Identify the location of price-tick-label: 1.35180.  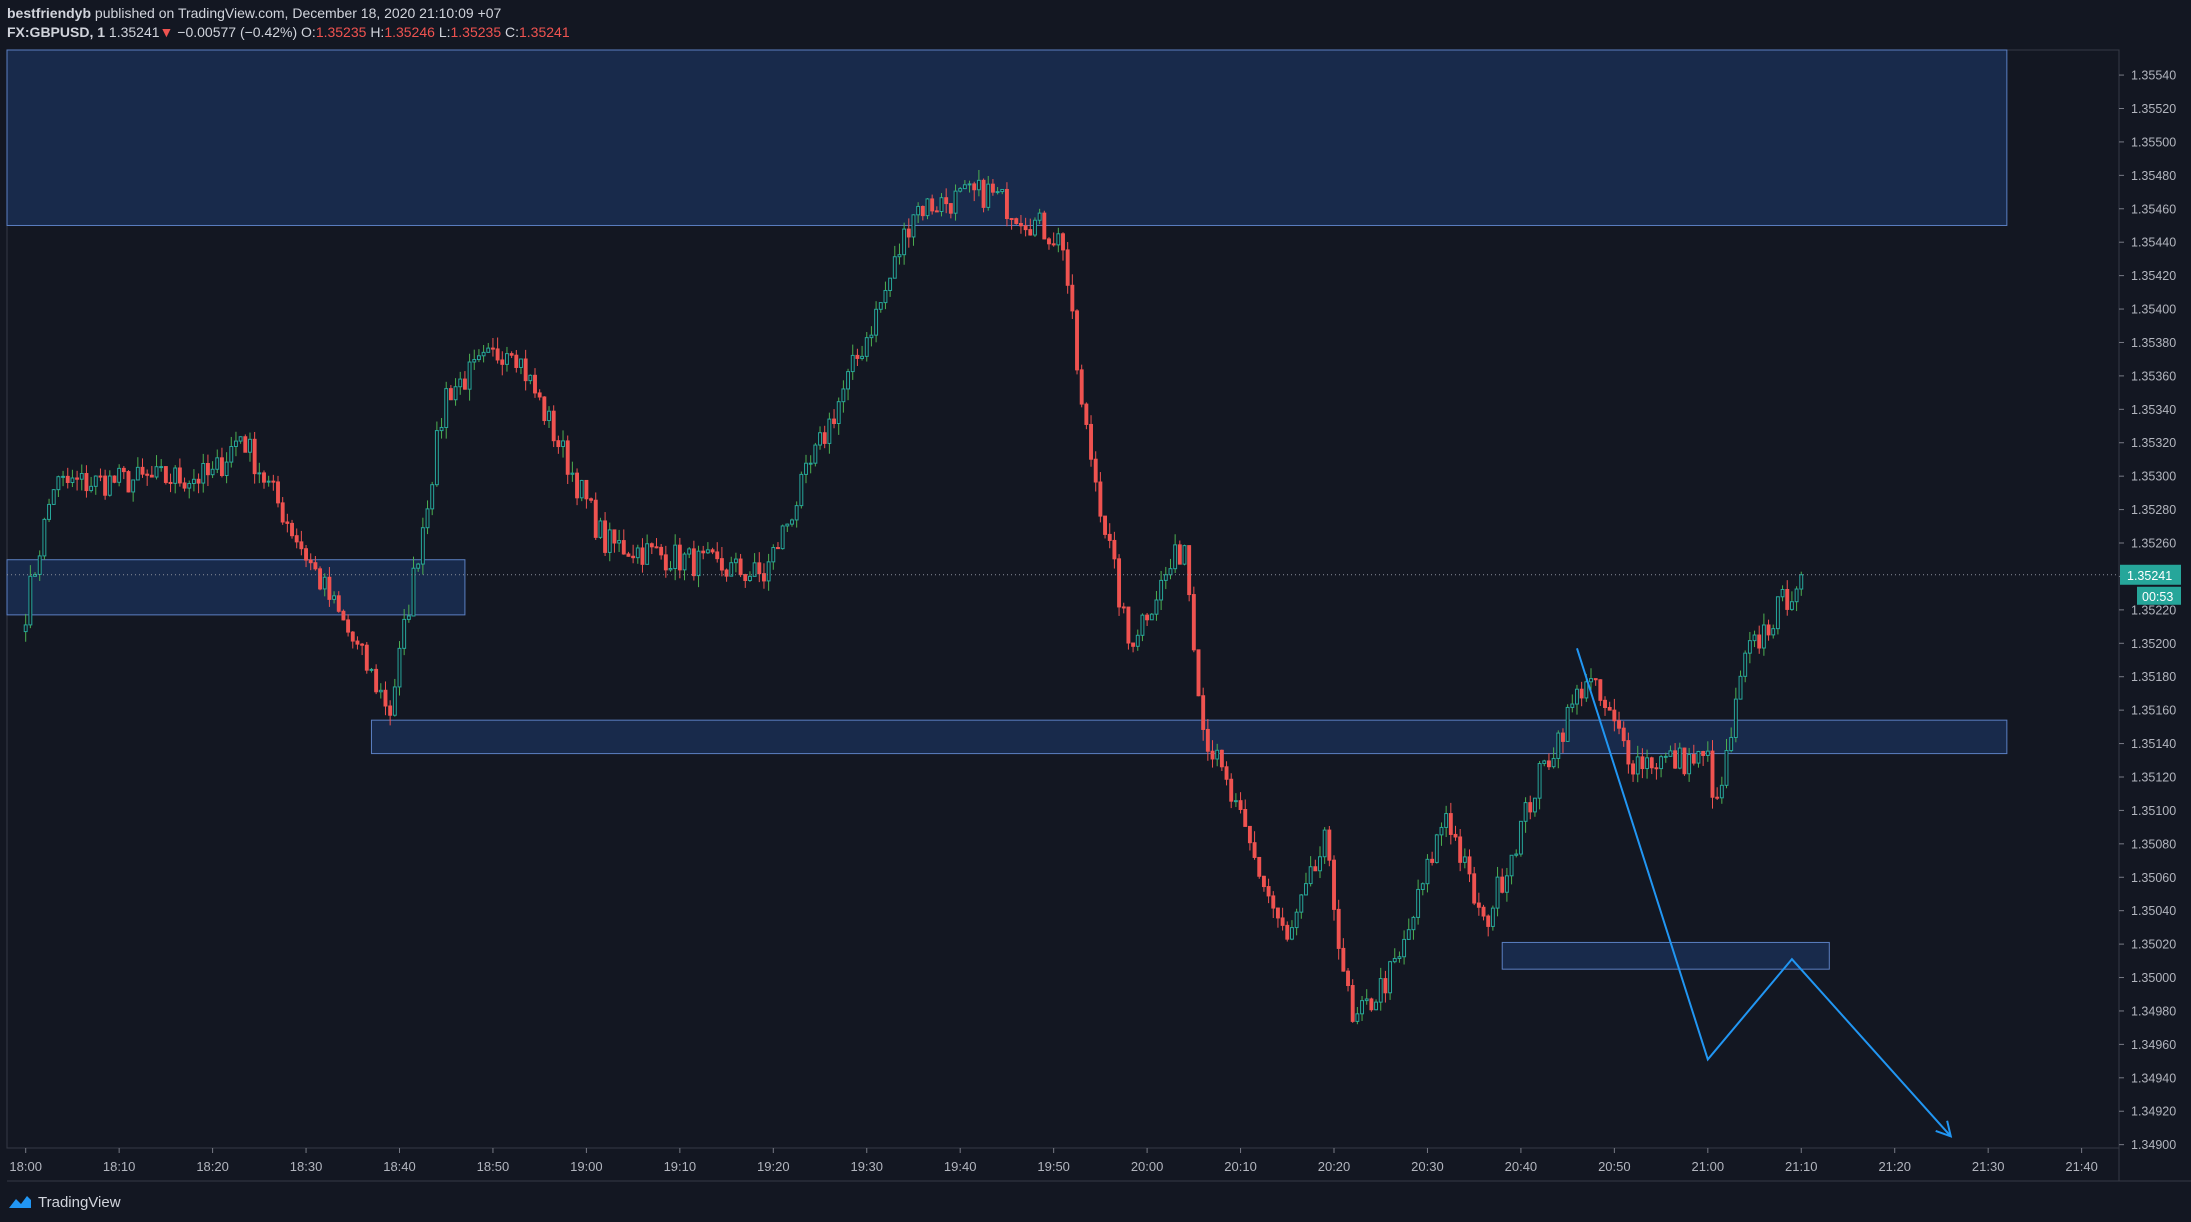
(2153, 677).